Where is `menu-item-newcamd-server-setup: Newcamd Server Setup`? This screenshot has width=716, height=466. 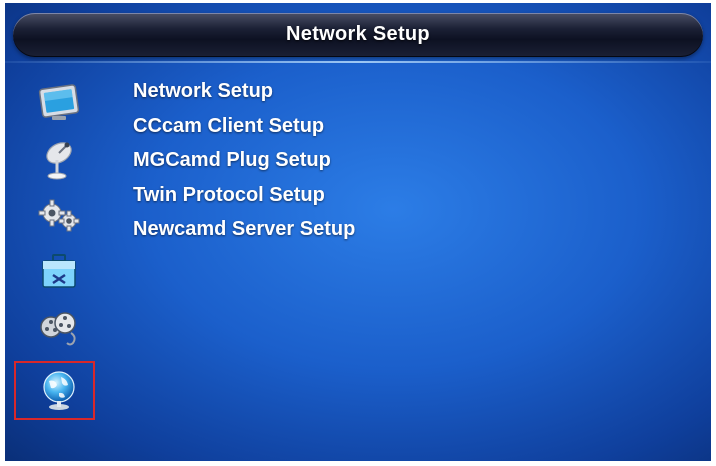 menu-item-newcamd-server-setup: Newcamd Server Setup is located at coordinates (244, 233).